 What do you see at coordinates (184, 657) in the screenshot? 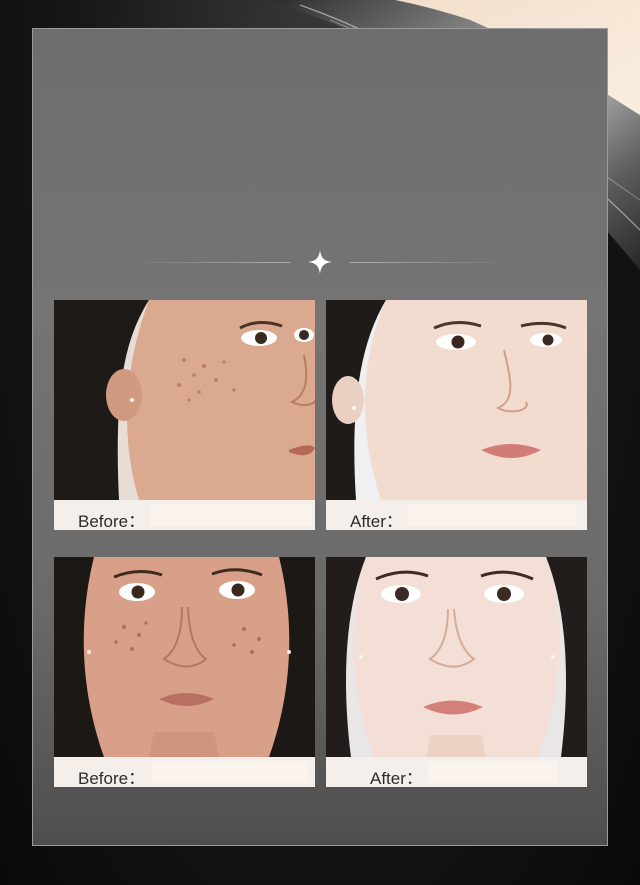
I see `face-image-before-front` at bounding box center [184, 657].